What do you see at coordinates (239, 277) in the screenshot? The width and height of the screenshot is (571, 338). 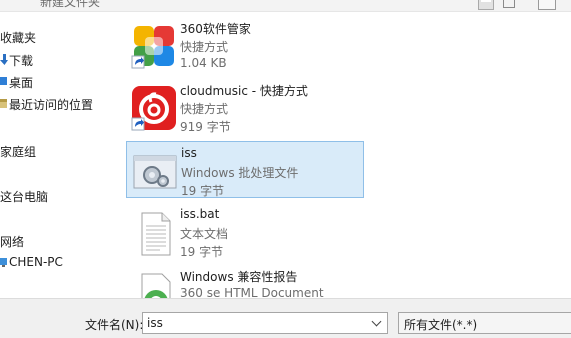 I see `file-name: Windows 兼容性报告` at bounding box center [239, 277].